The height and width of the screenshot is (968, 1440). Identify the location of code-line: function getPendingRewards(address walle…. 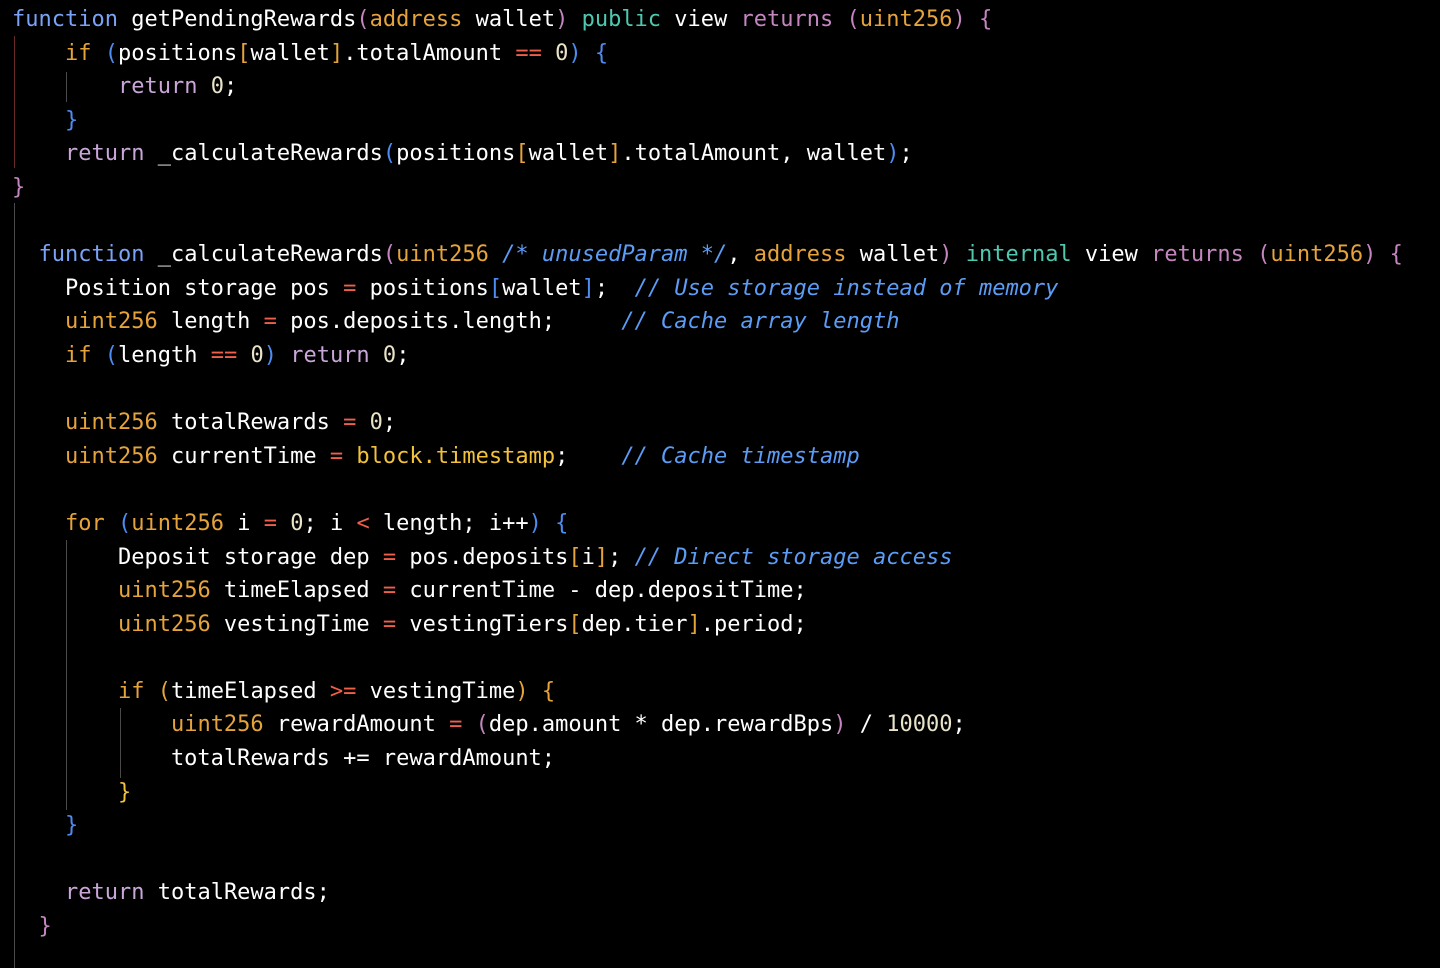
(707, 20).